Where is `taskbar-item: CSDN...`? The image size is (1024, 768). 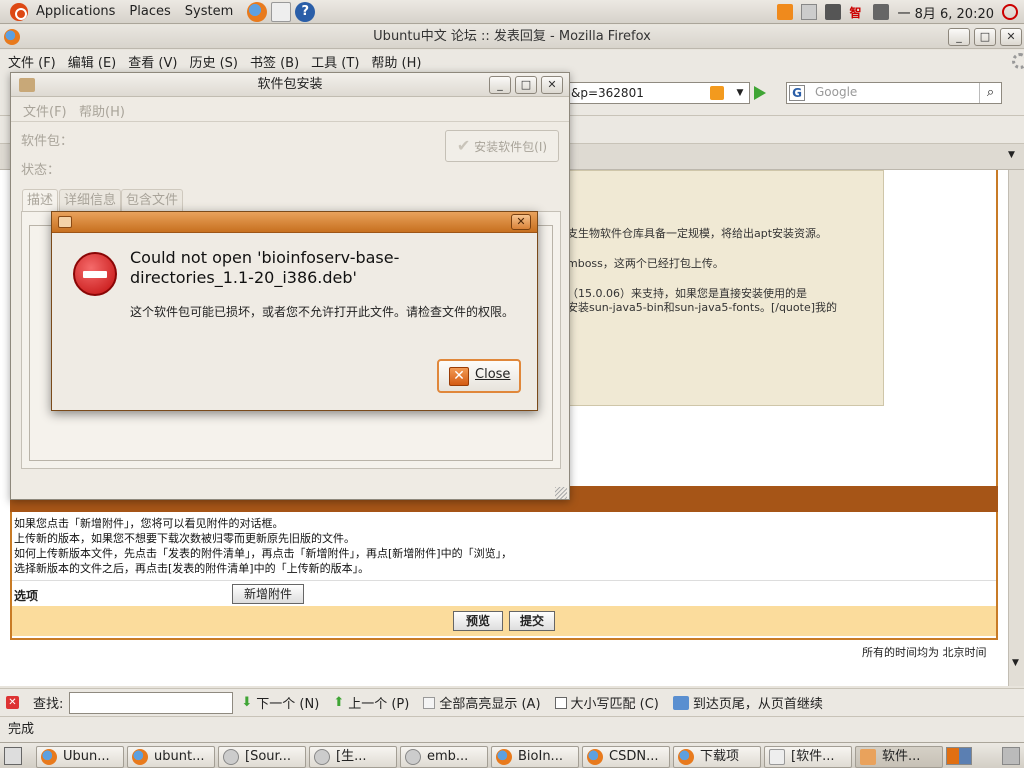
taskbar-item: CSDN... is located at coordinates (626, 757).